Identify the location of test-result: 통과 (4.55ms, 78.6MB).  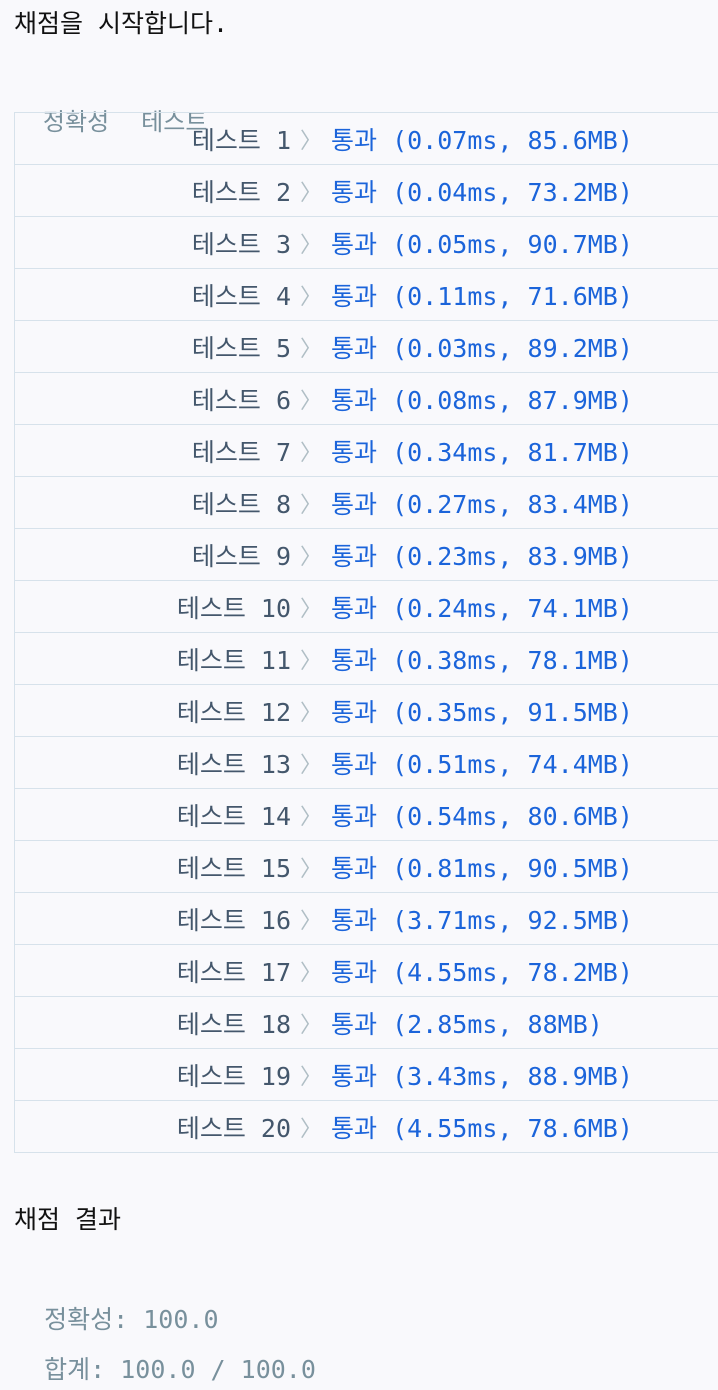
(482, 1127).